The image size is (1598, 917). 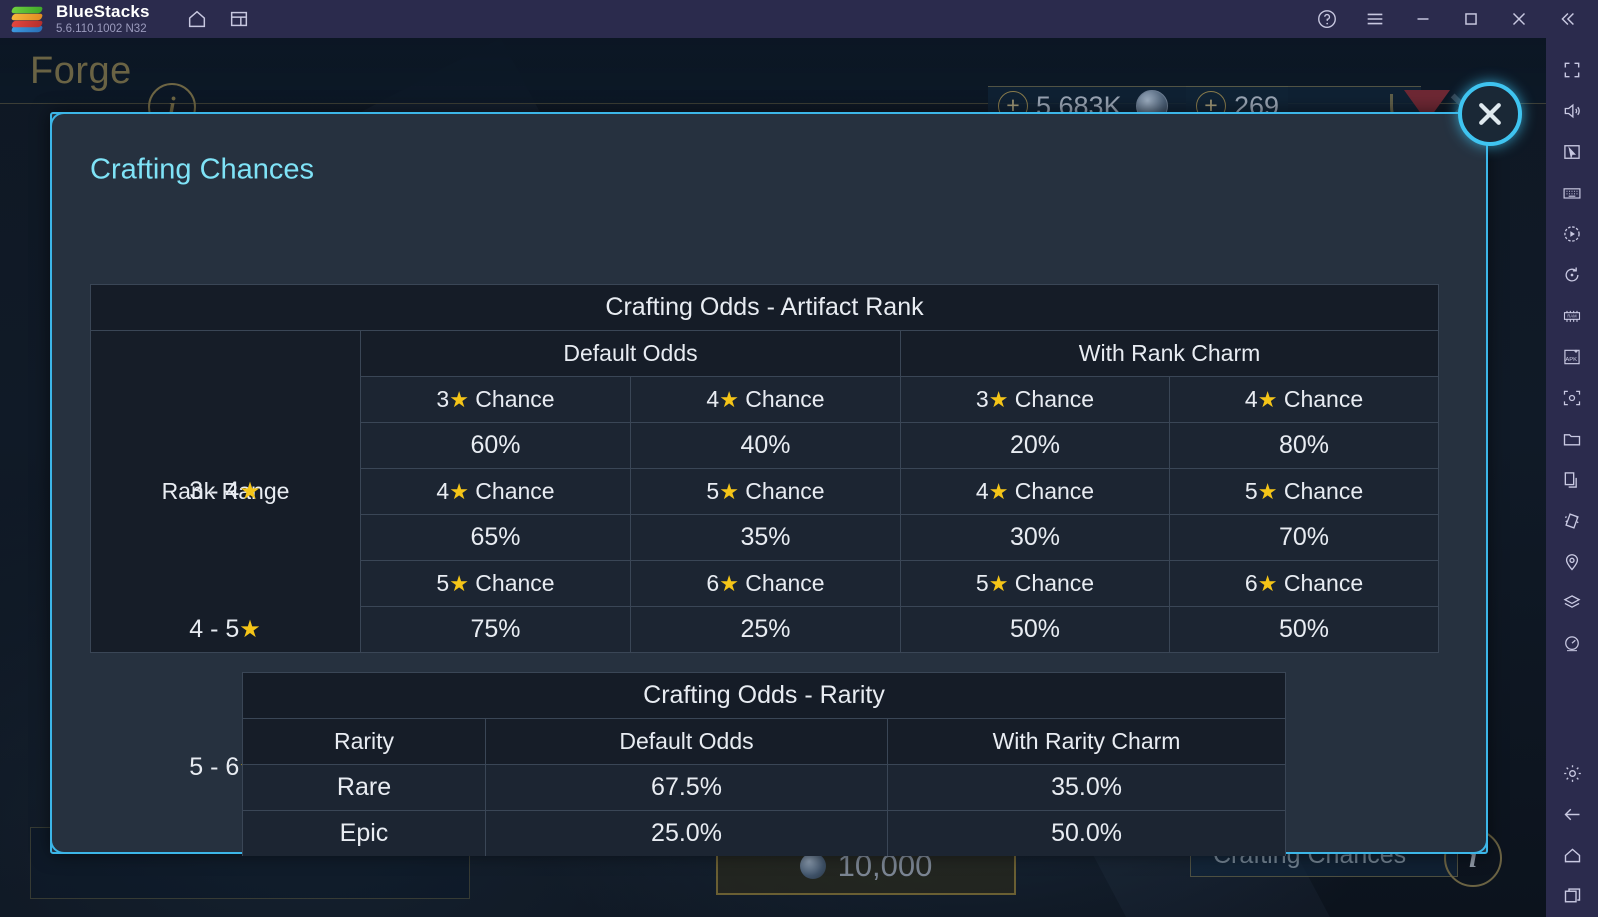 What do you see at coordinates (1304, 445) in the screenshot?
I see `cell-value: 80%` at bounding box center [1304, 445].